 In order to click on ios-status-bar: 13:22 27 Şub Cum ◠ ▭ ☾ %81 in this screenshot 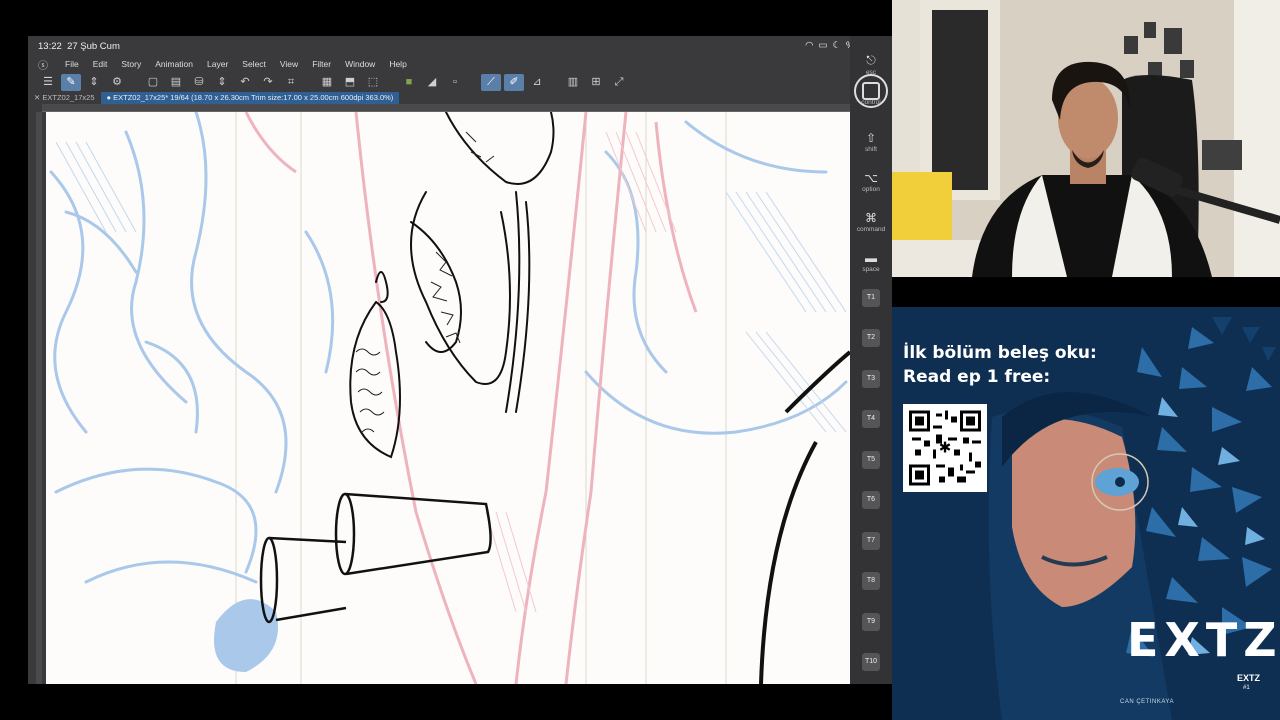, I will do `click(460, 46)`.